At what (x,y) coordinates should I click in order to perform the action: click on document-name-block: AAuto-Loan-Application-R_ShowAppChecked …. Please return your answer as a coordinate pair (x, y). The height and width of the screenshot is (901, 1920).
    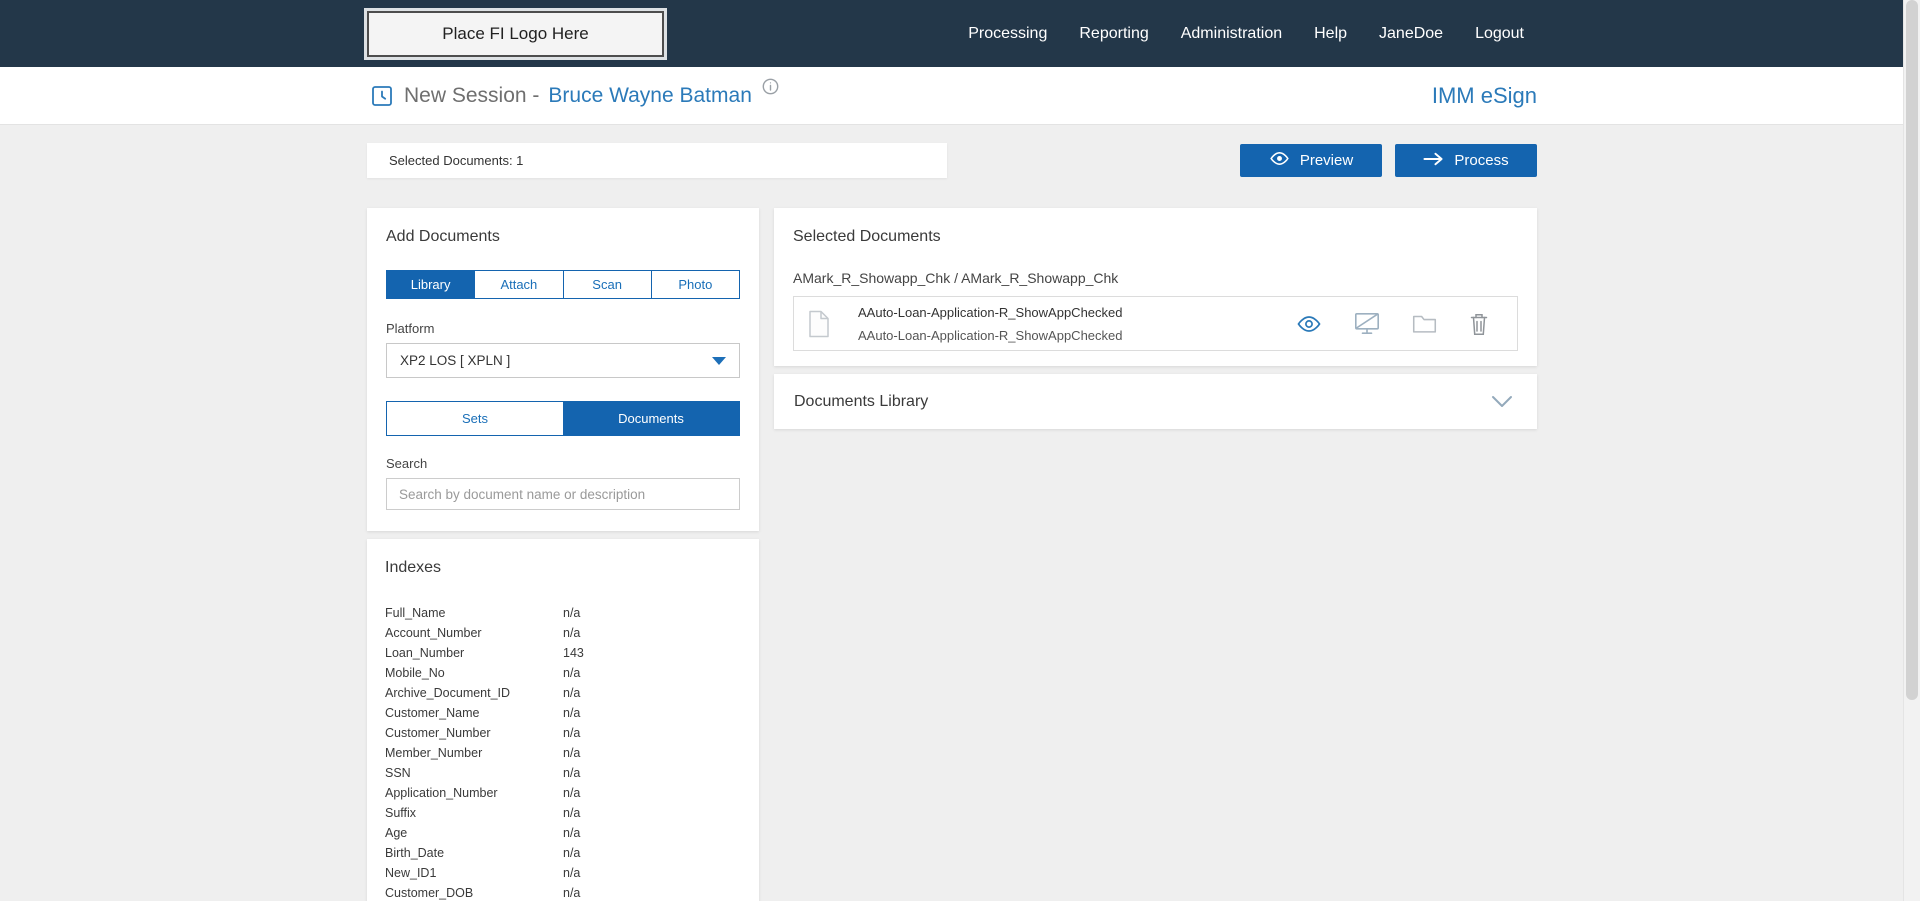
    Looking at the image, I should click on (990, 324).